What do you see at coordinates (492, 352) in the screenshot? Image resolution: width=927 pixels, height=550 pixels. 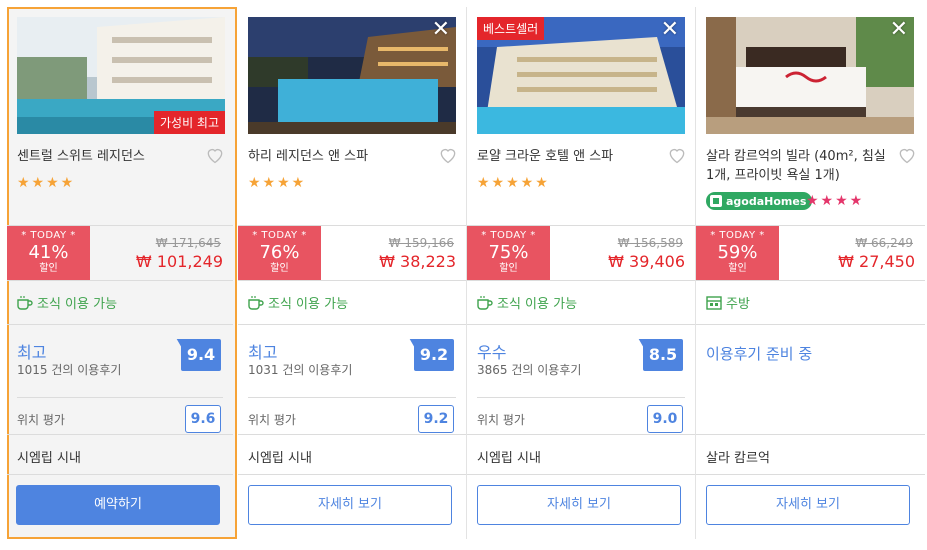 I see `review-label: 우수` at bounding box center [492, 352].